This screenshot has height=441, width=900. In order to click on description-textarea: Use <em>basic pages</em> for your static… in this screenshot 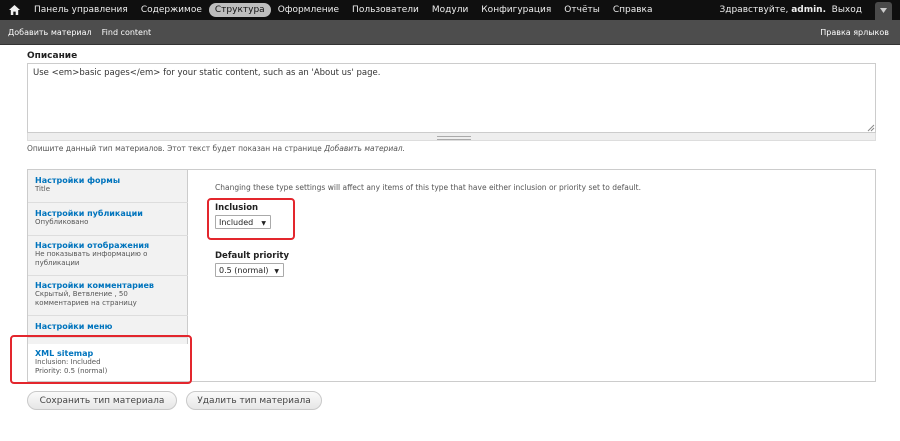, I will do `click(451, 98)`.